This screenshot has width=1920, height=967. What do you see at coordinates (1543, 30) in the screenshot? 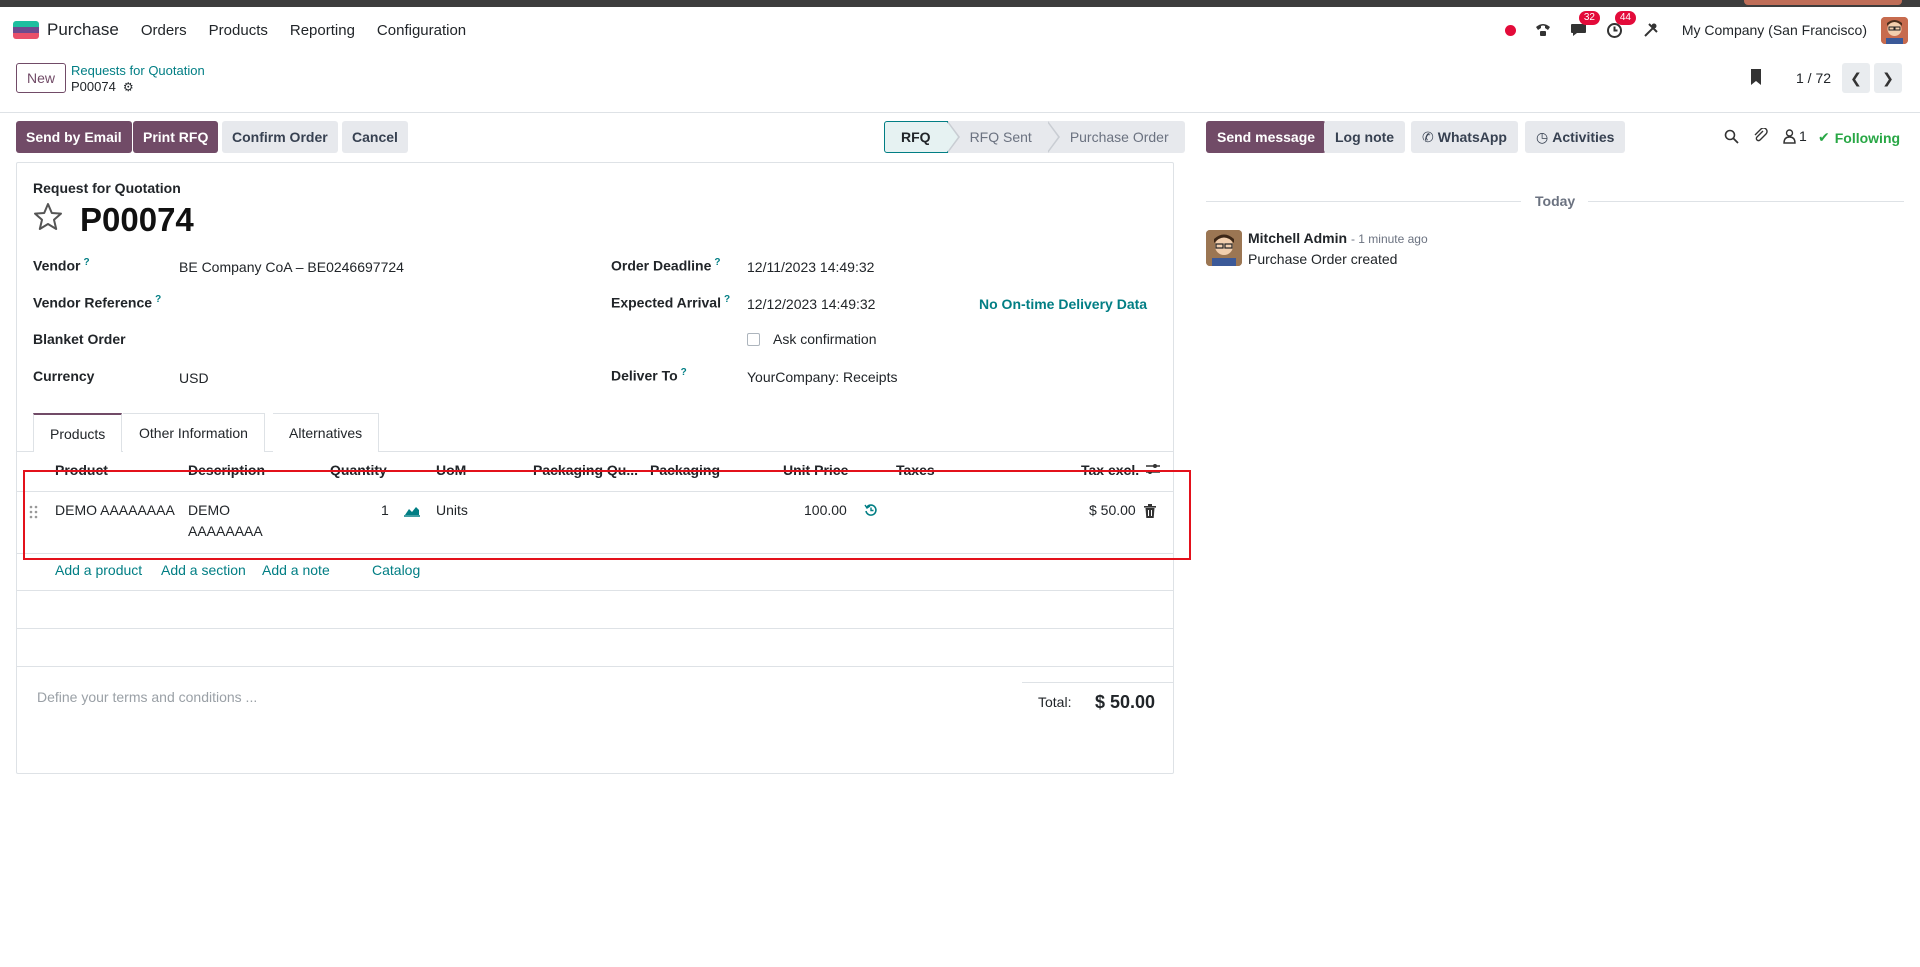
I see `phone-icon` at bounding box center [1543, 30].